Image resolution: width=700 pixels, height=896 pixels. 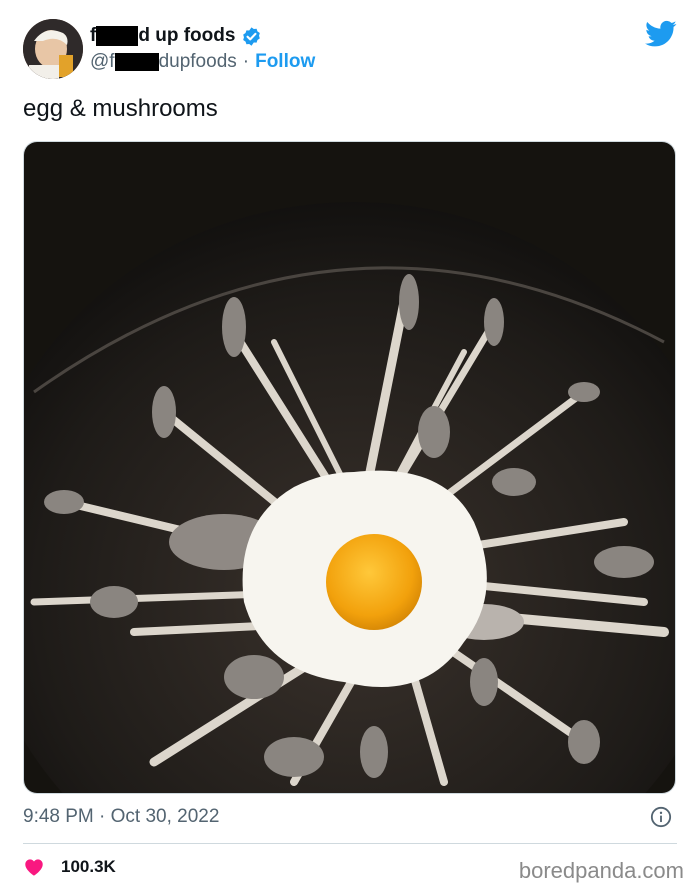 I want to click on author-avatar, so click(x=53, y=49).